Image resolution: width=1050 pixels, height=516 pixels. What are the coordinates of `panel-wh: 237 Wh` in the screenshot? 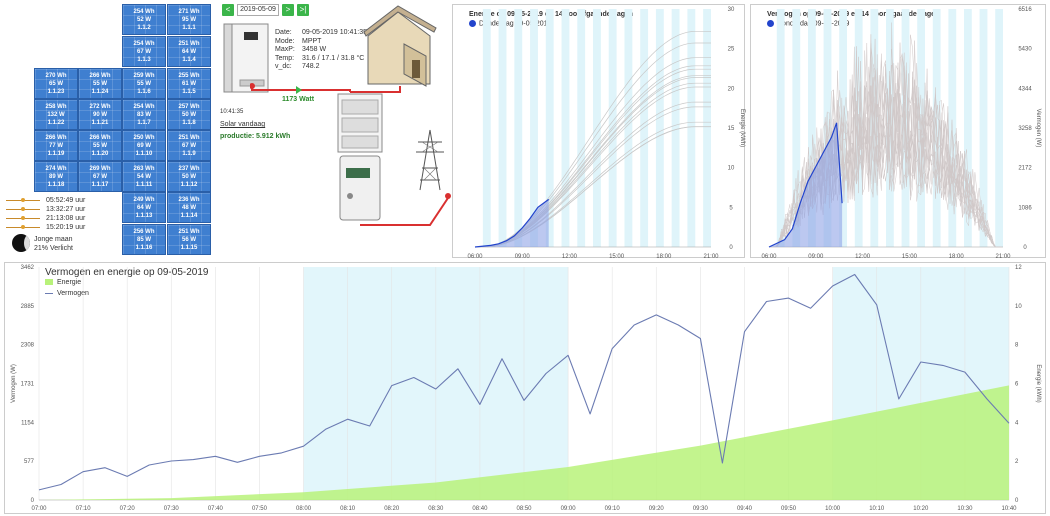 It's located at (189, 169).